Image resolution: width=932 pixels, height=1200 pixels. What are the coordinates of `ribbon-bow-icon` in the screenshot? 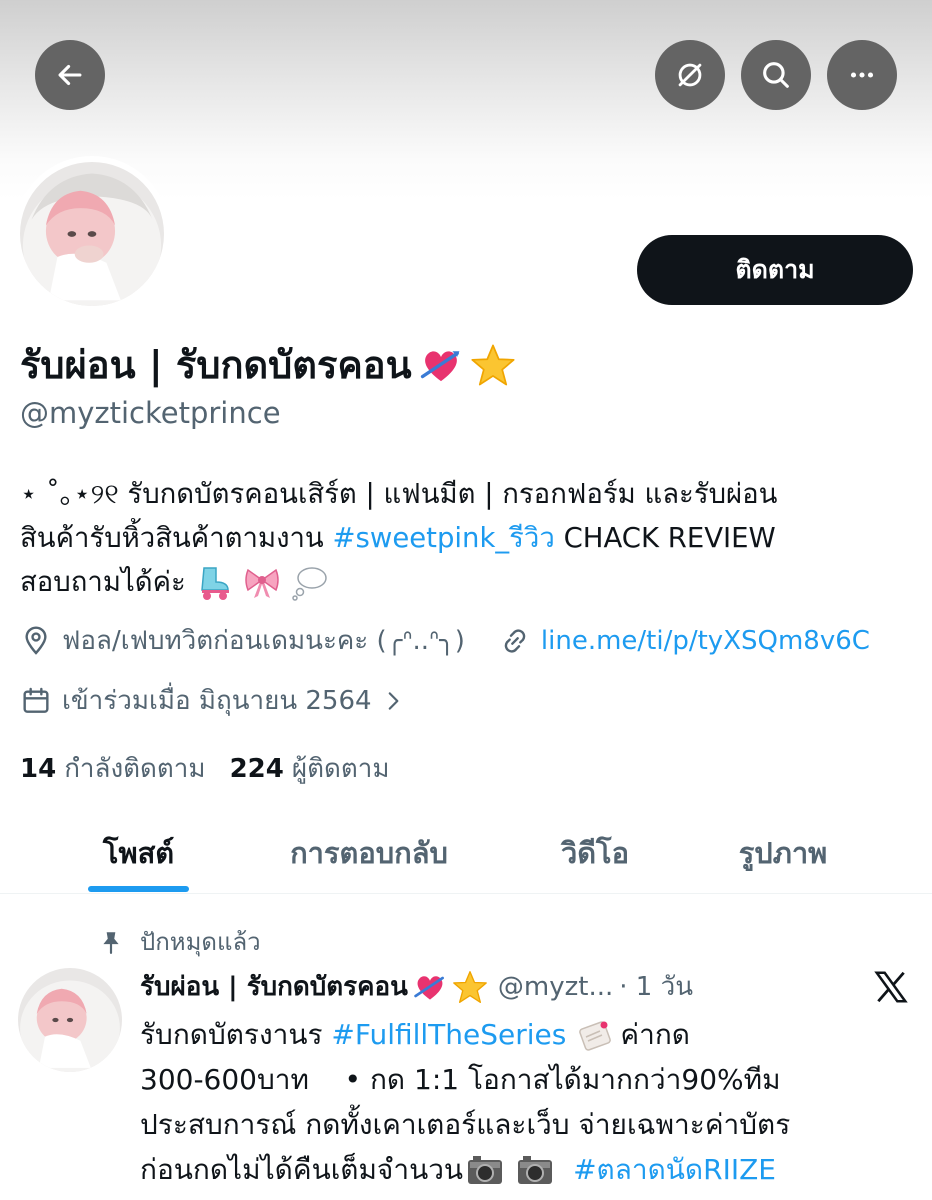 It's located at (262, 583).